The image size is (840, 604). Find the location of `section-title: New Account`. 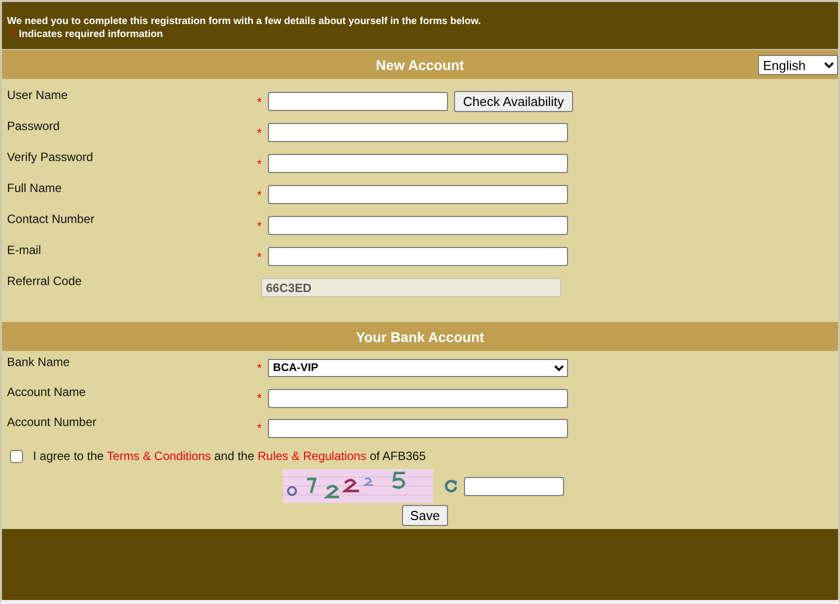

section-title: New Account is located at coordinates (420, 64).